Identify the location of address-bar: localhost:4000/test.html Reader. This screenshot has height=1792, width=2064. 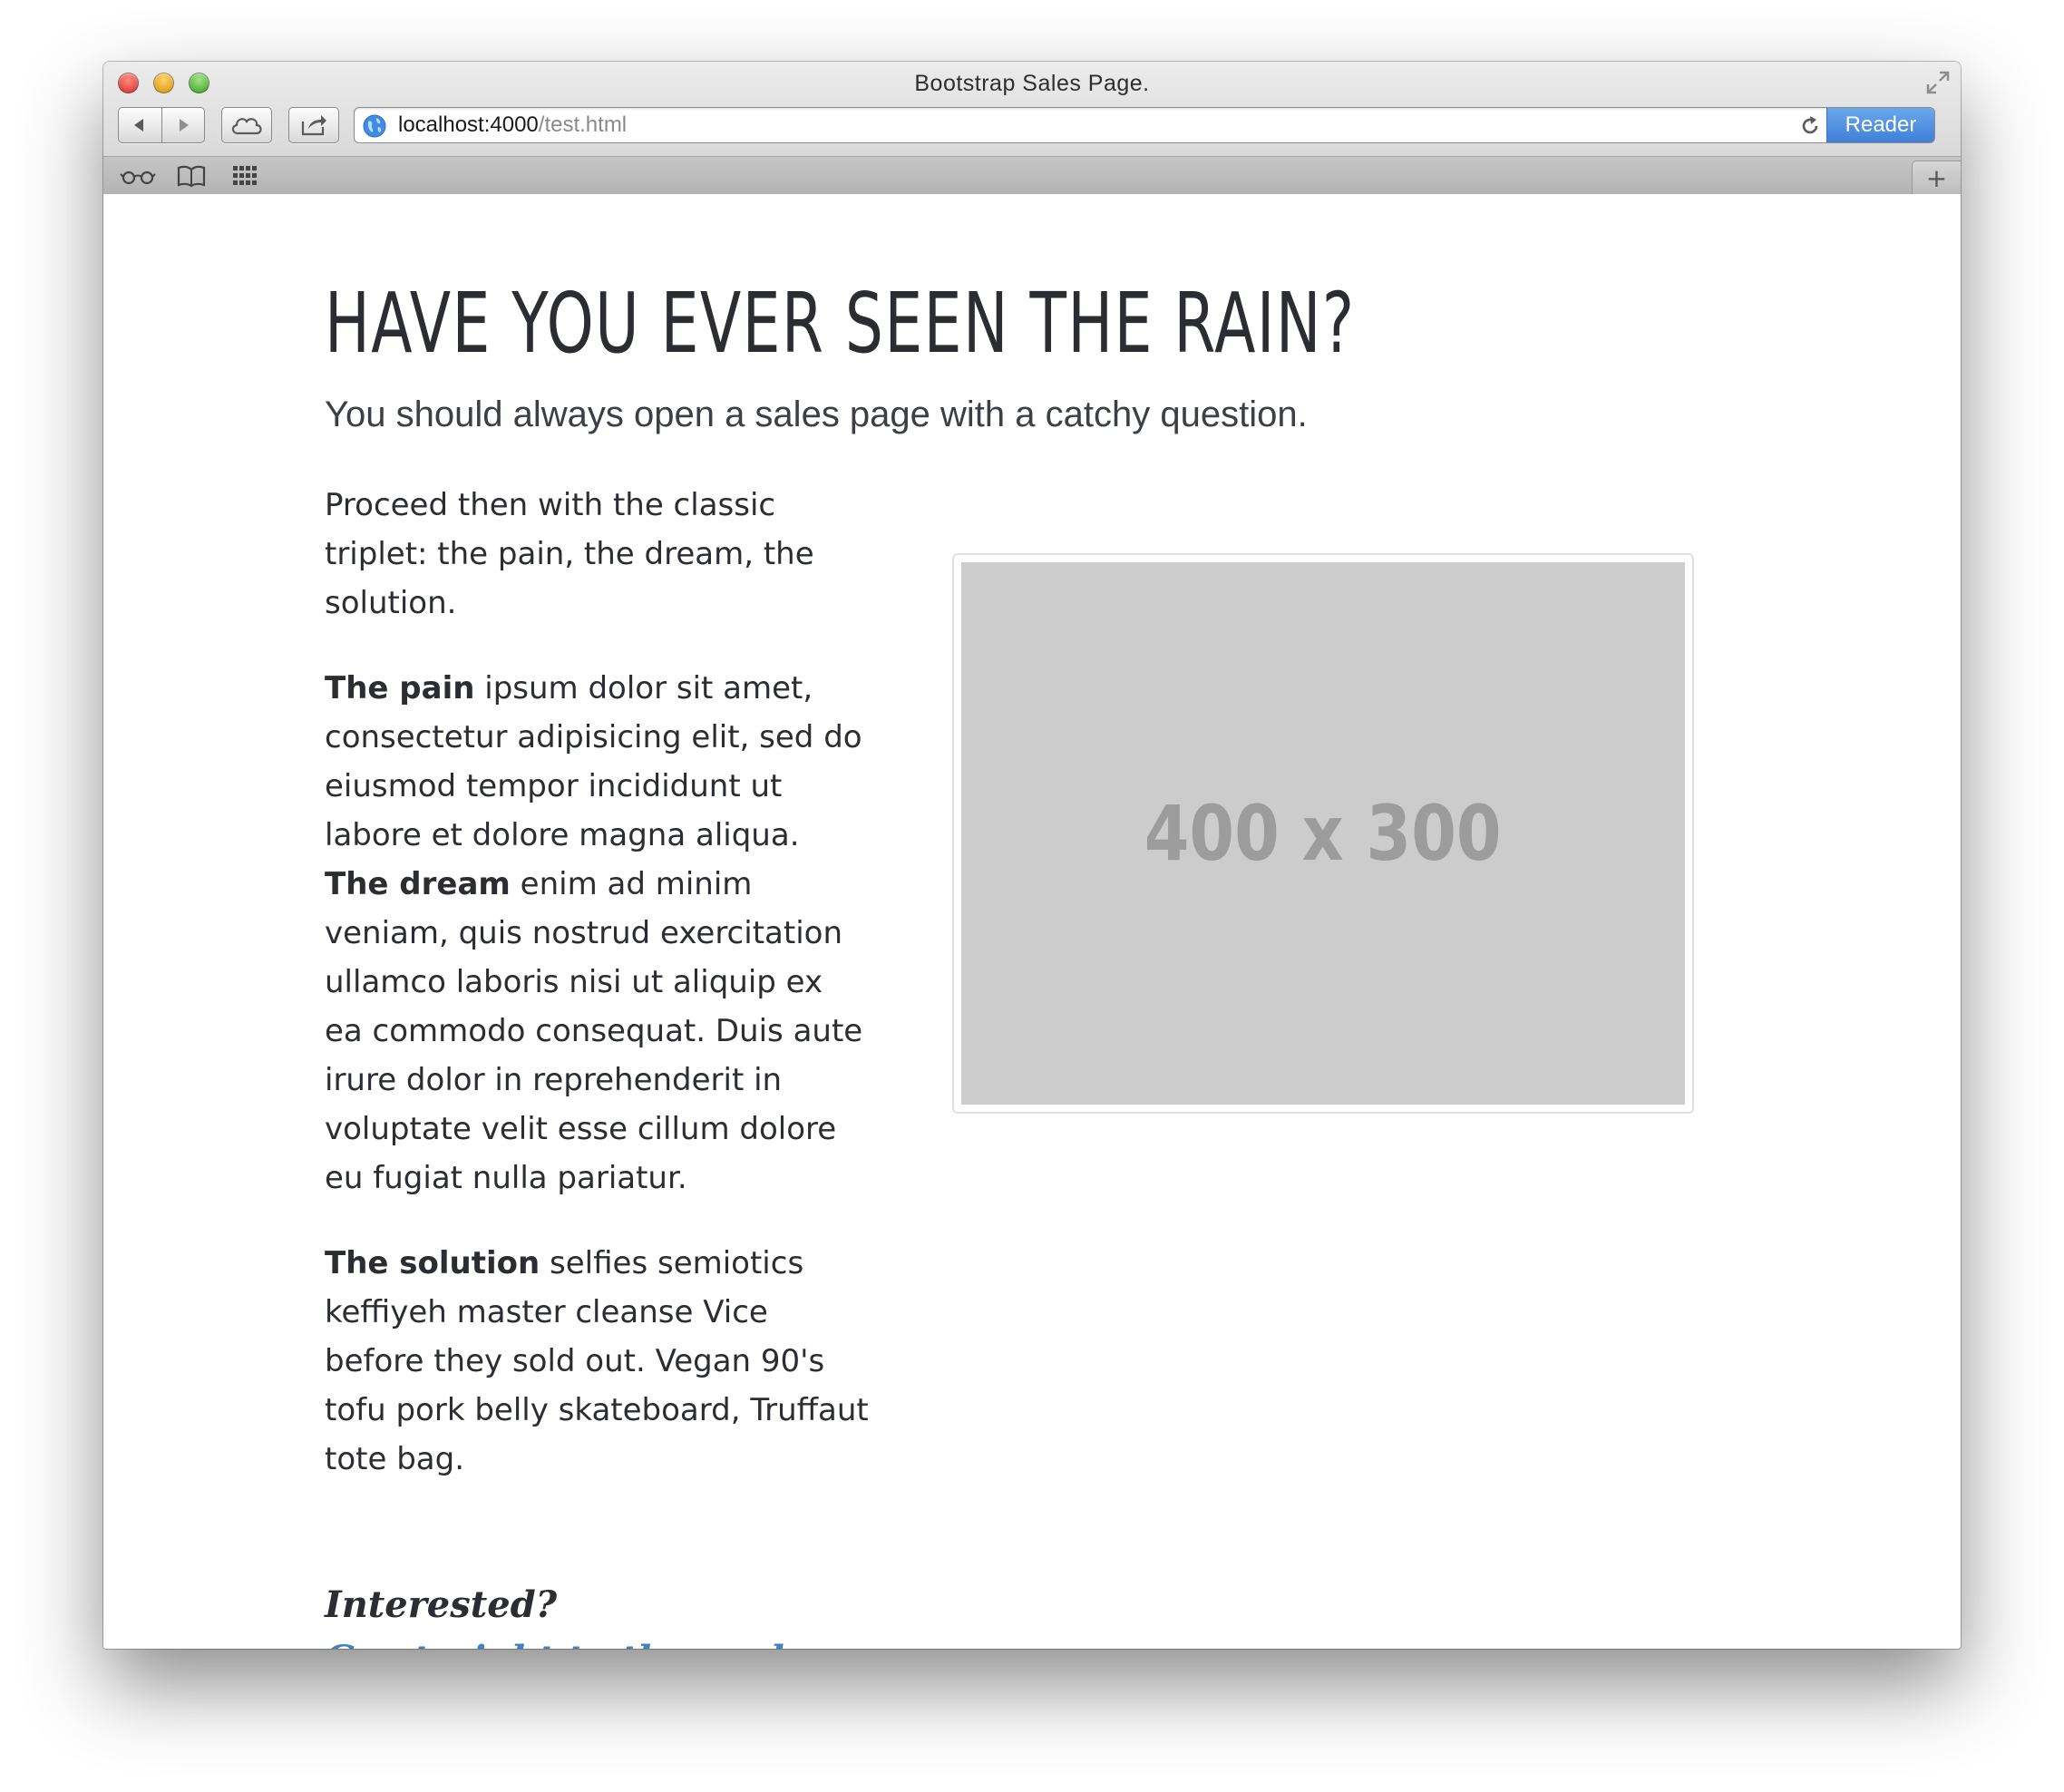
(1144, 125).